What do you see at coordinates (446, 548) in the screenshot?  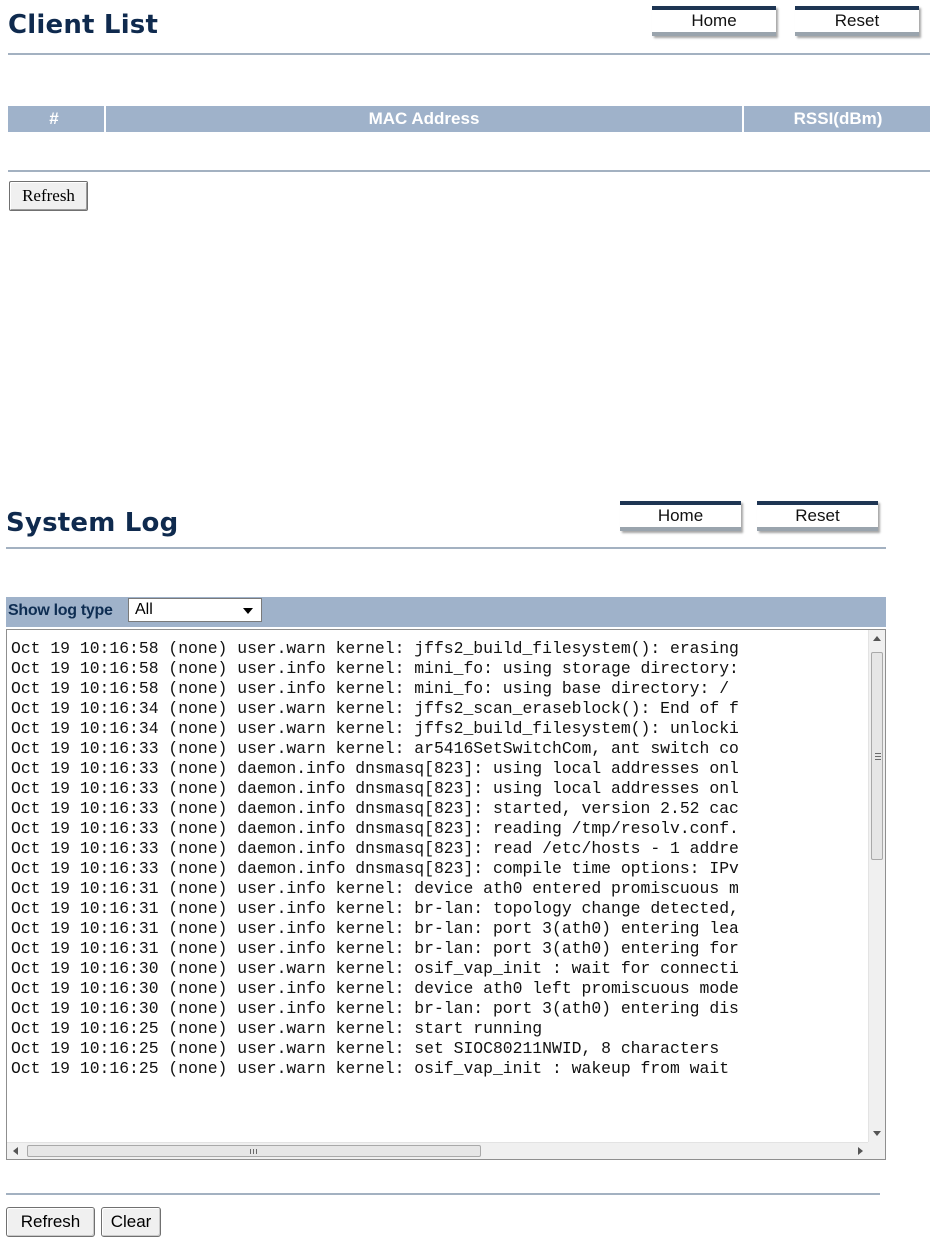 I see `system-log-divider` at bounding box center [446, 548].